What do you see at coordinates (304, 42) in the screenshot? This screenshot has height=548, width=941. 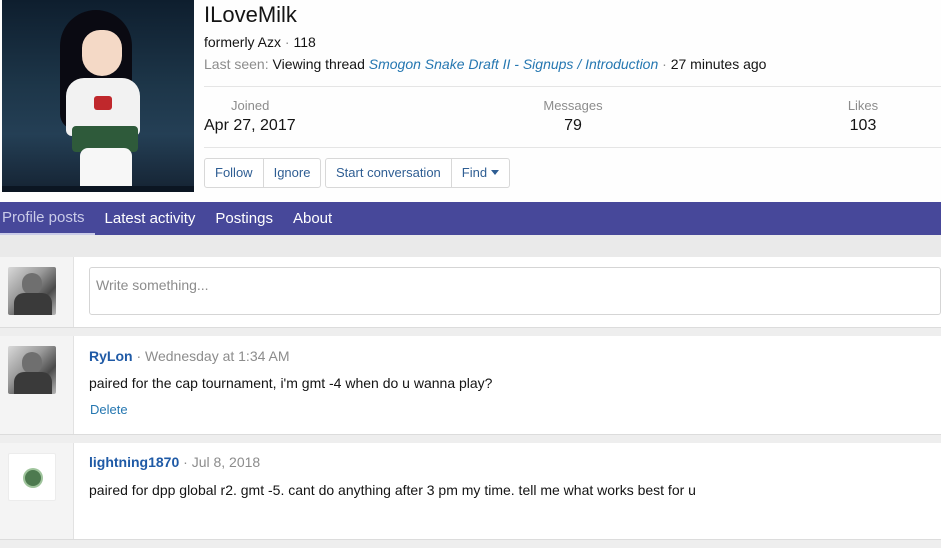 I see `post-count: 118` at bounding box center [304, 42].